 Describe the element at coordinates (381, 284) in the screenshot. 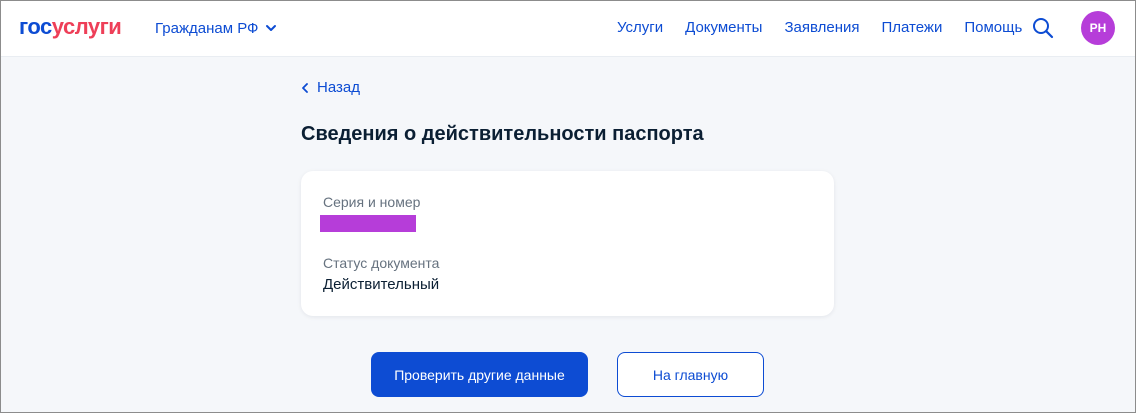

I see `document-status-value: Действительный` at that location.